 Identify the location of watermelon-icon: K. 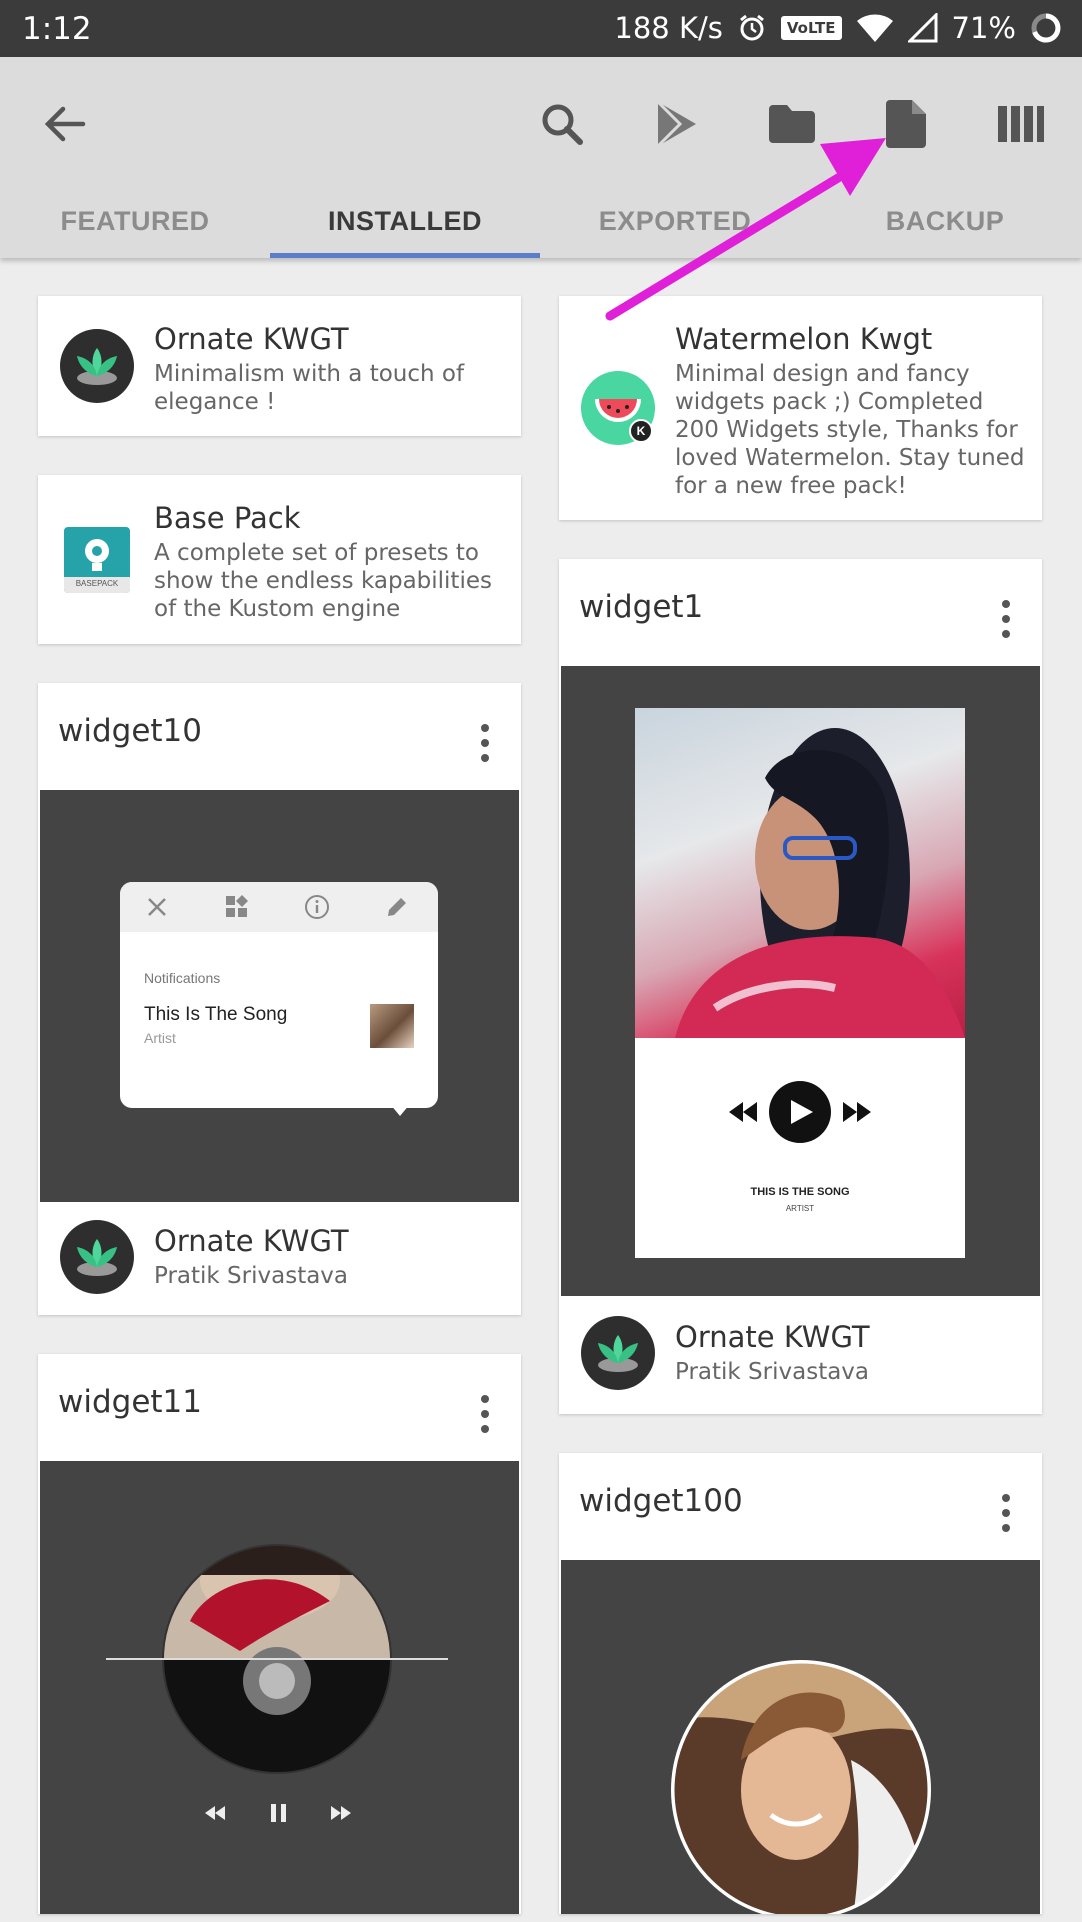
(618, 408).